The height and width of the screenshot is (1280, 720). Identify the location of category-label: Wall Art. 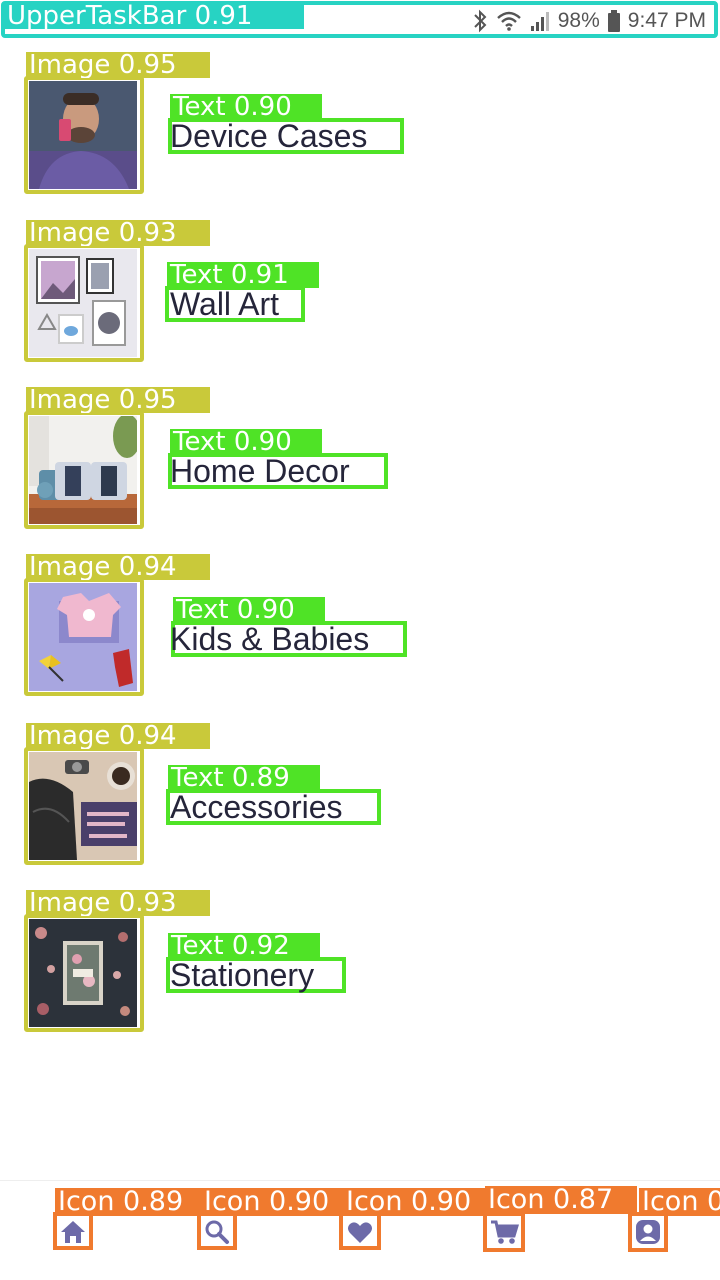
(224, 304).